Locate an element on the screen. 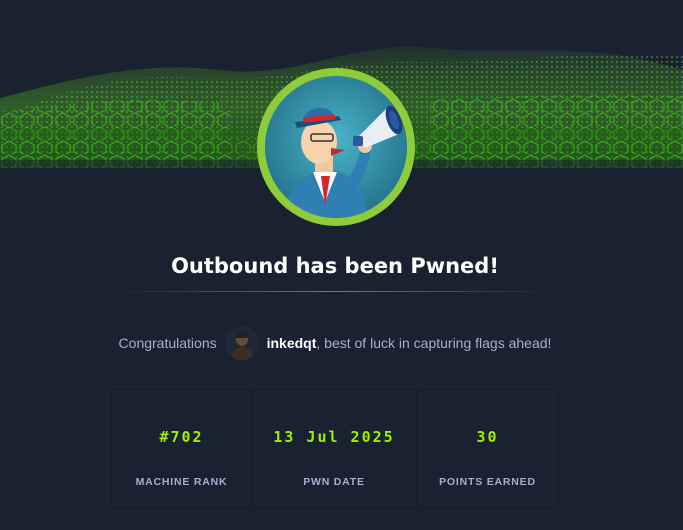 The height and width of the screenshot is (530, 683). congrats-suffix: , best of luck in capturing flags ahead! is located at coordinates (434, 343).